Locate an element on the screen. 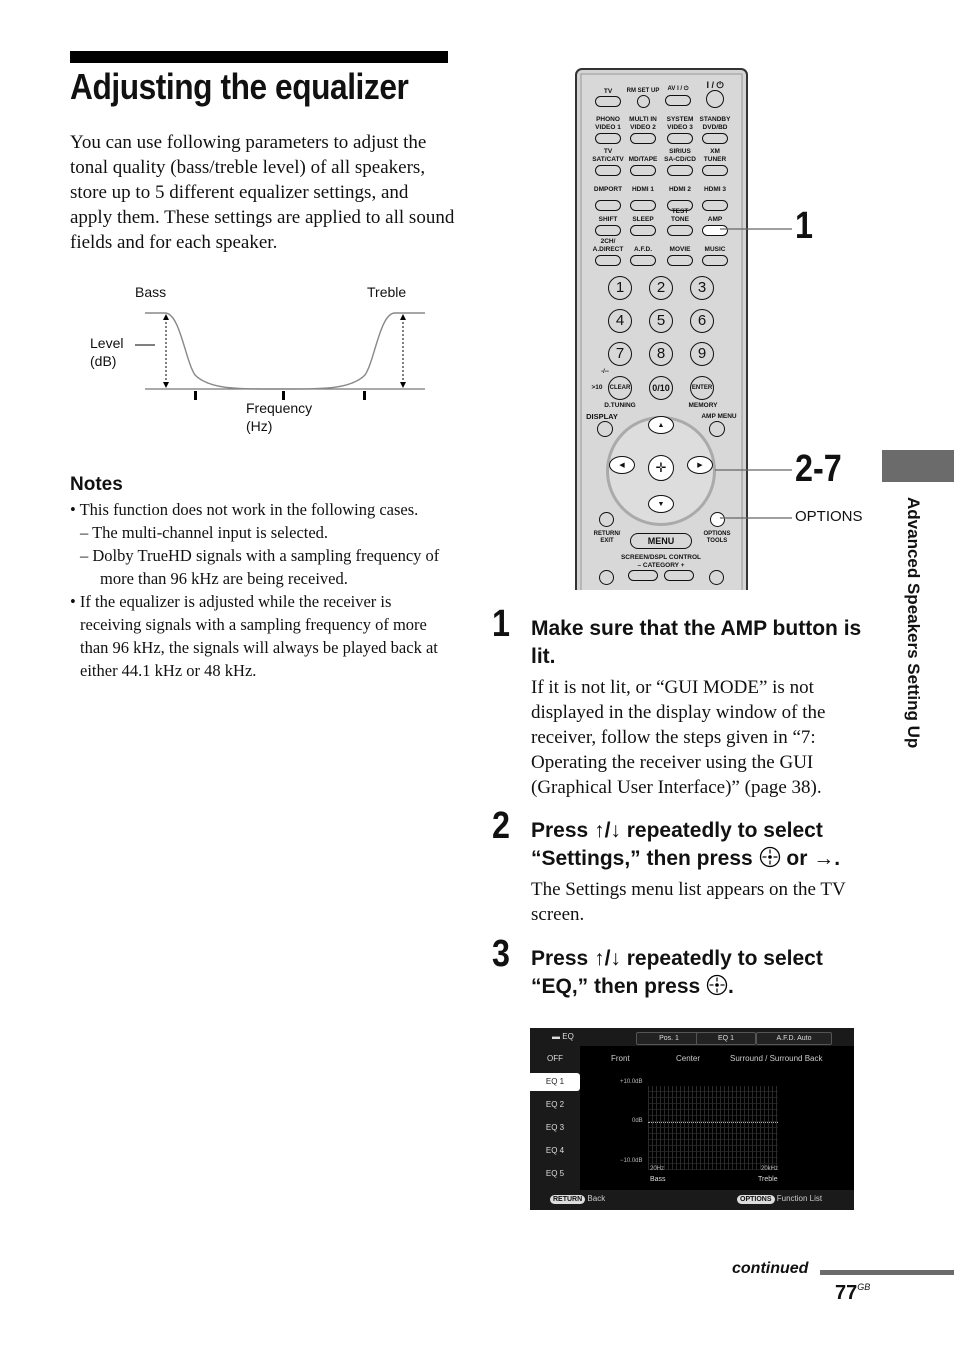 This screenshot has width=954, height=1352. callout-lines is located at coordinates (753, 373).